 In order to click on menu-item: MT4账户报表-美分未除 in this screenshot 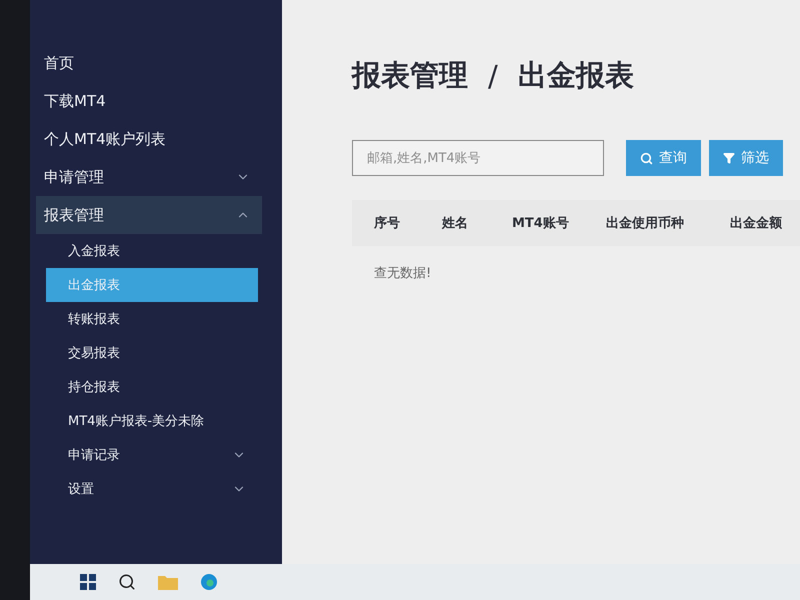, I will do `click(152, 421)`.